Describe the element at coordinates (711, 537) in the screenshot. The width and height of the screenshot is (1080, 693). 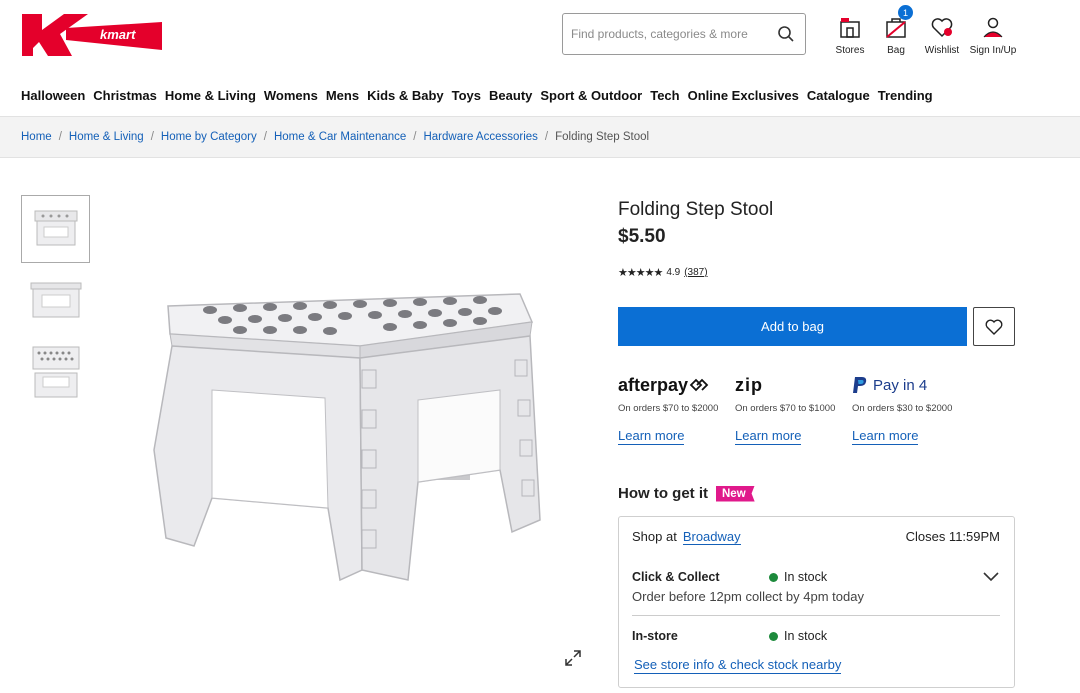
I see `store-select-link: Broadway` at that location.